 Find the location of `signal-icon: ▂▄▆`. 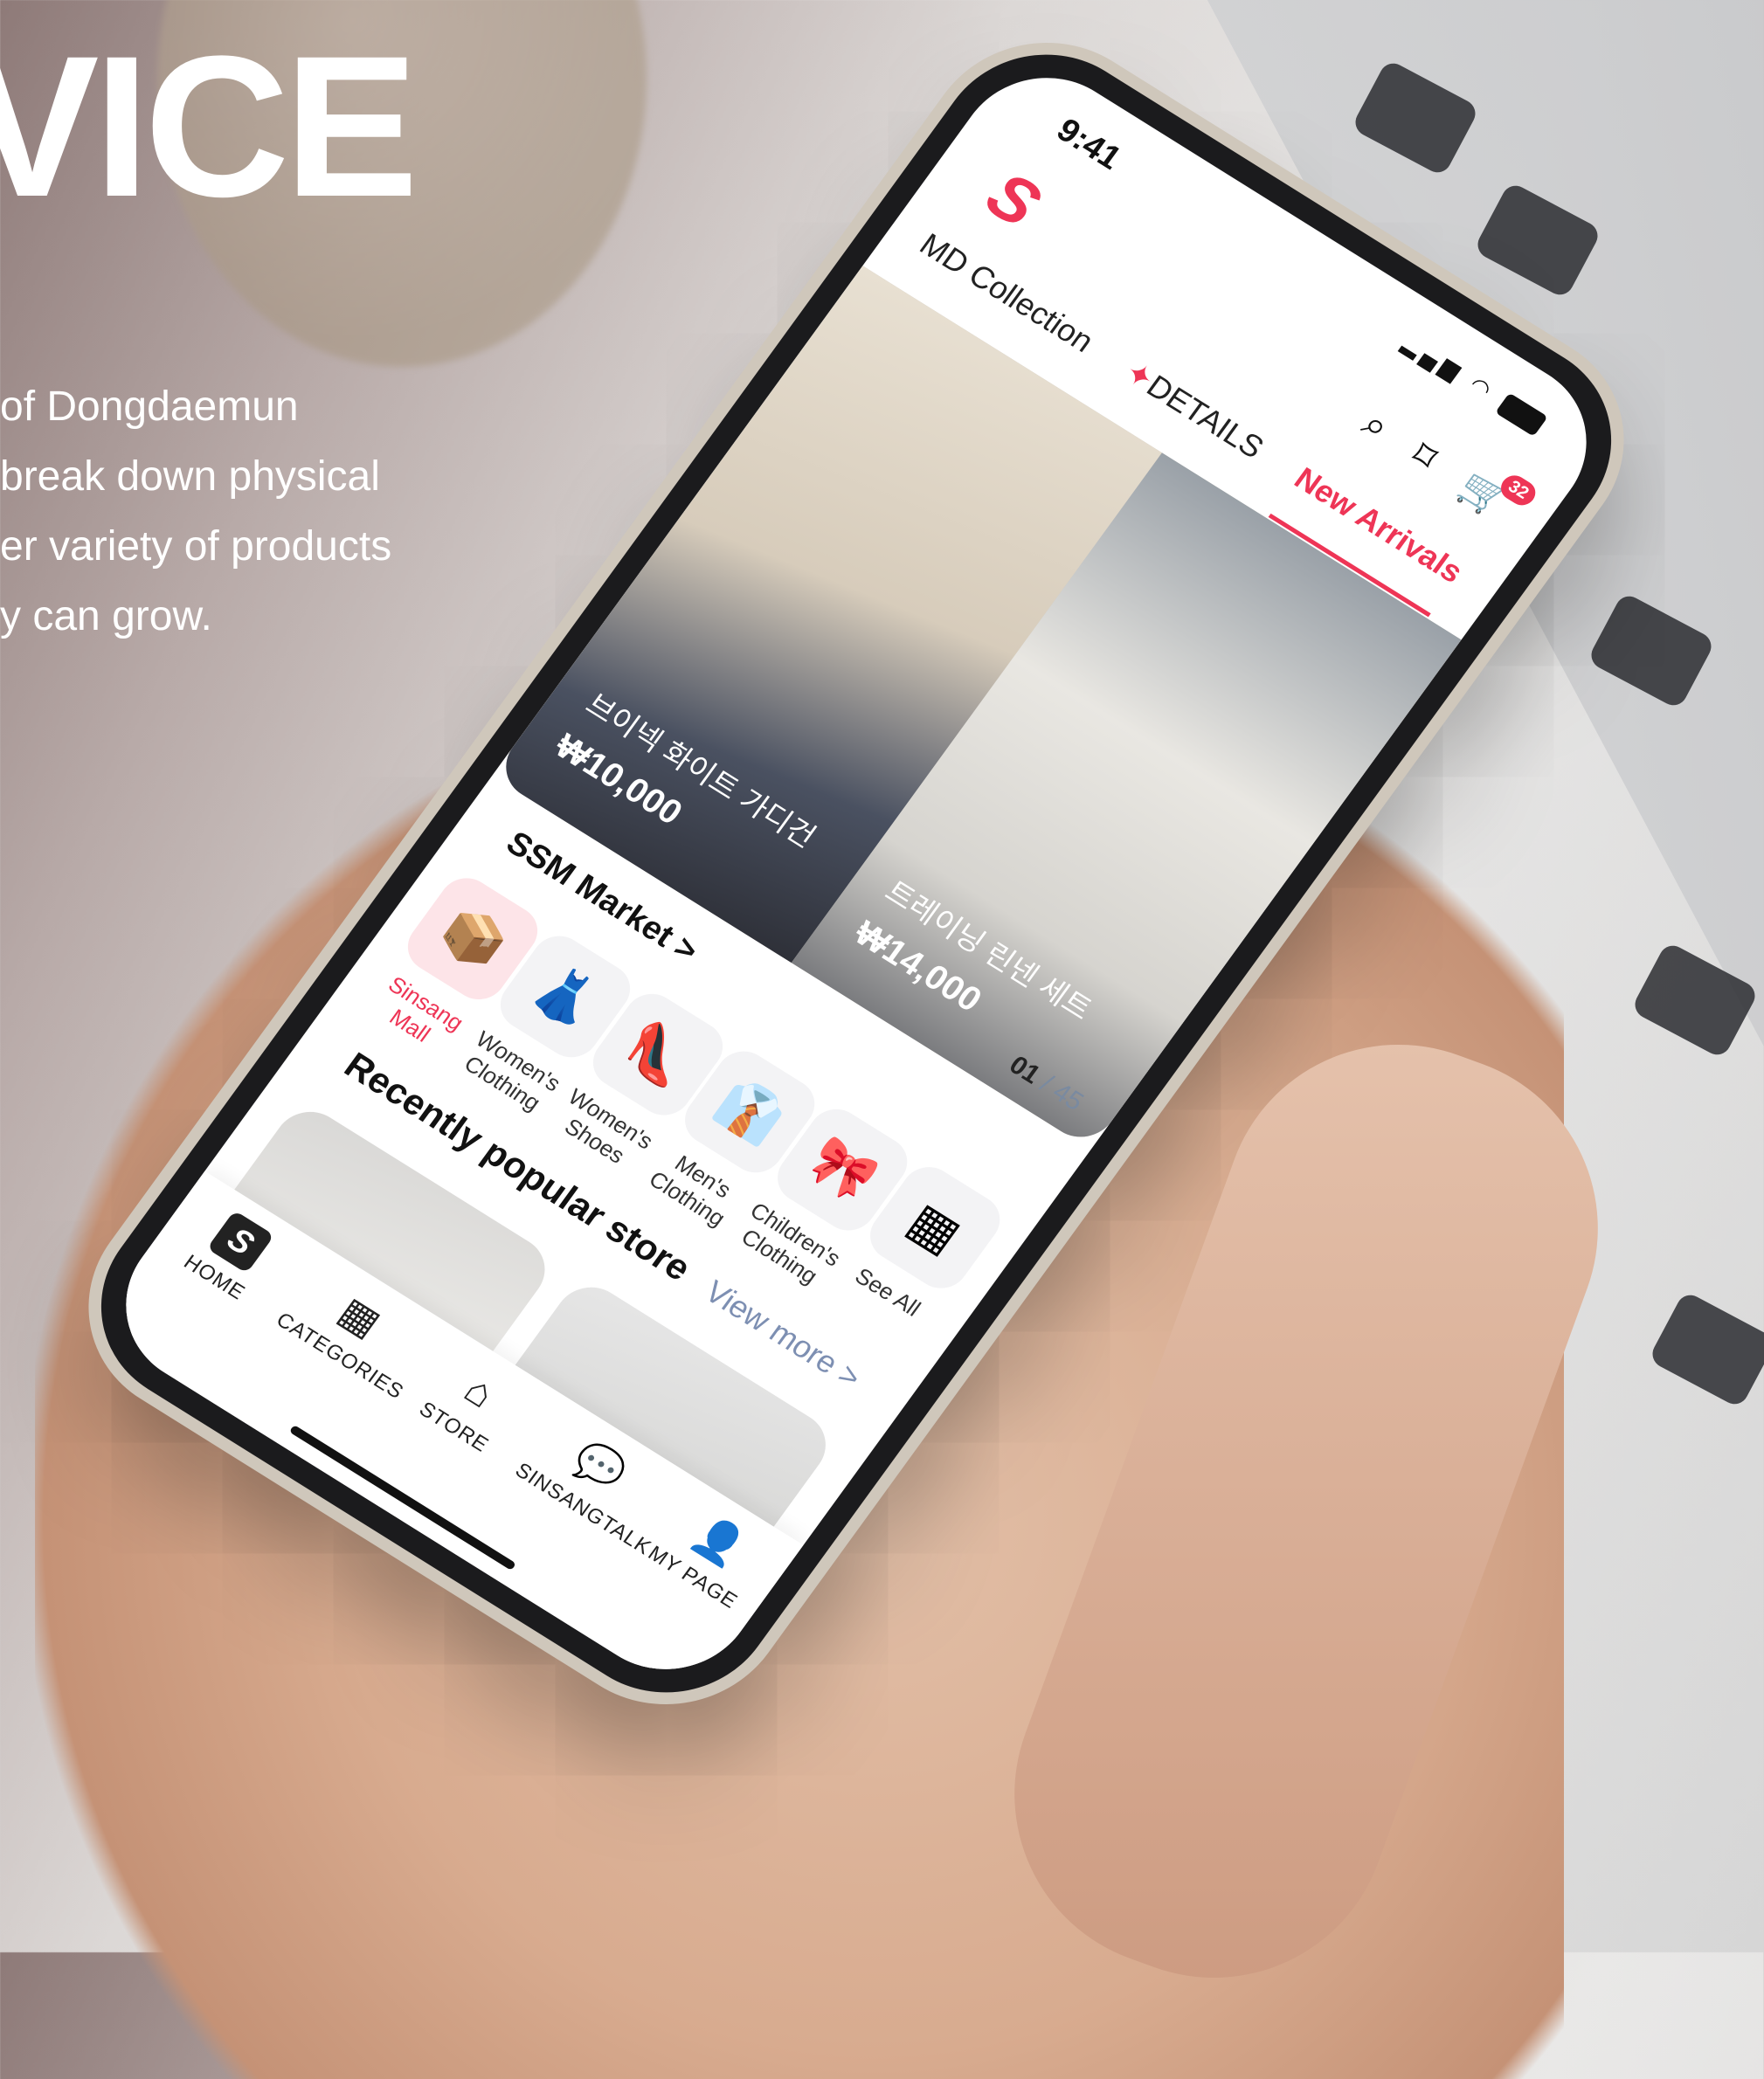

signal-icon: ▂▄▆ is located at coordinates (1434, 358).